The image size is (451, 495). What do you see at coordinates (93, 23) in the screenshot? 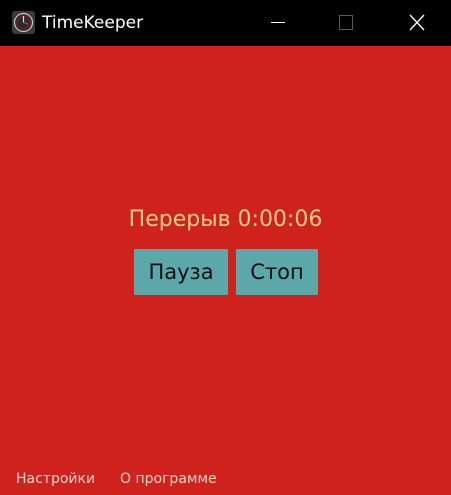
I see `window-title: TimeKeeper` at bounding box center [93, 23].